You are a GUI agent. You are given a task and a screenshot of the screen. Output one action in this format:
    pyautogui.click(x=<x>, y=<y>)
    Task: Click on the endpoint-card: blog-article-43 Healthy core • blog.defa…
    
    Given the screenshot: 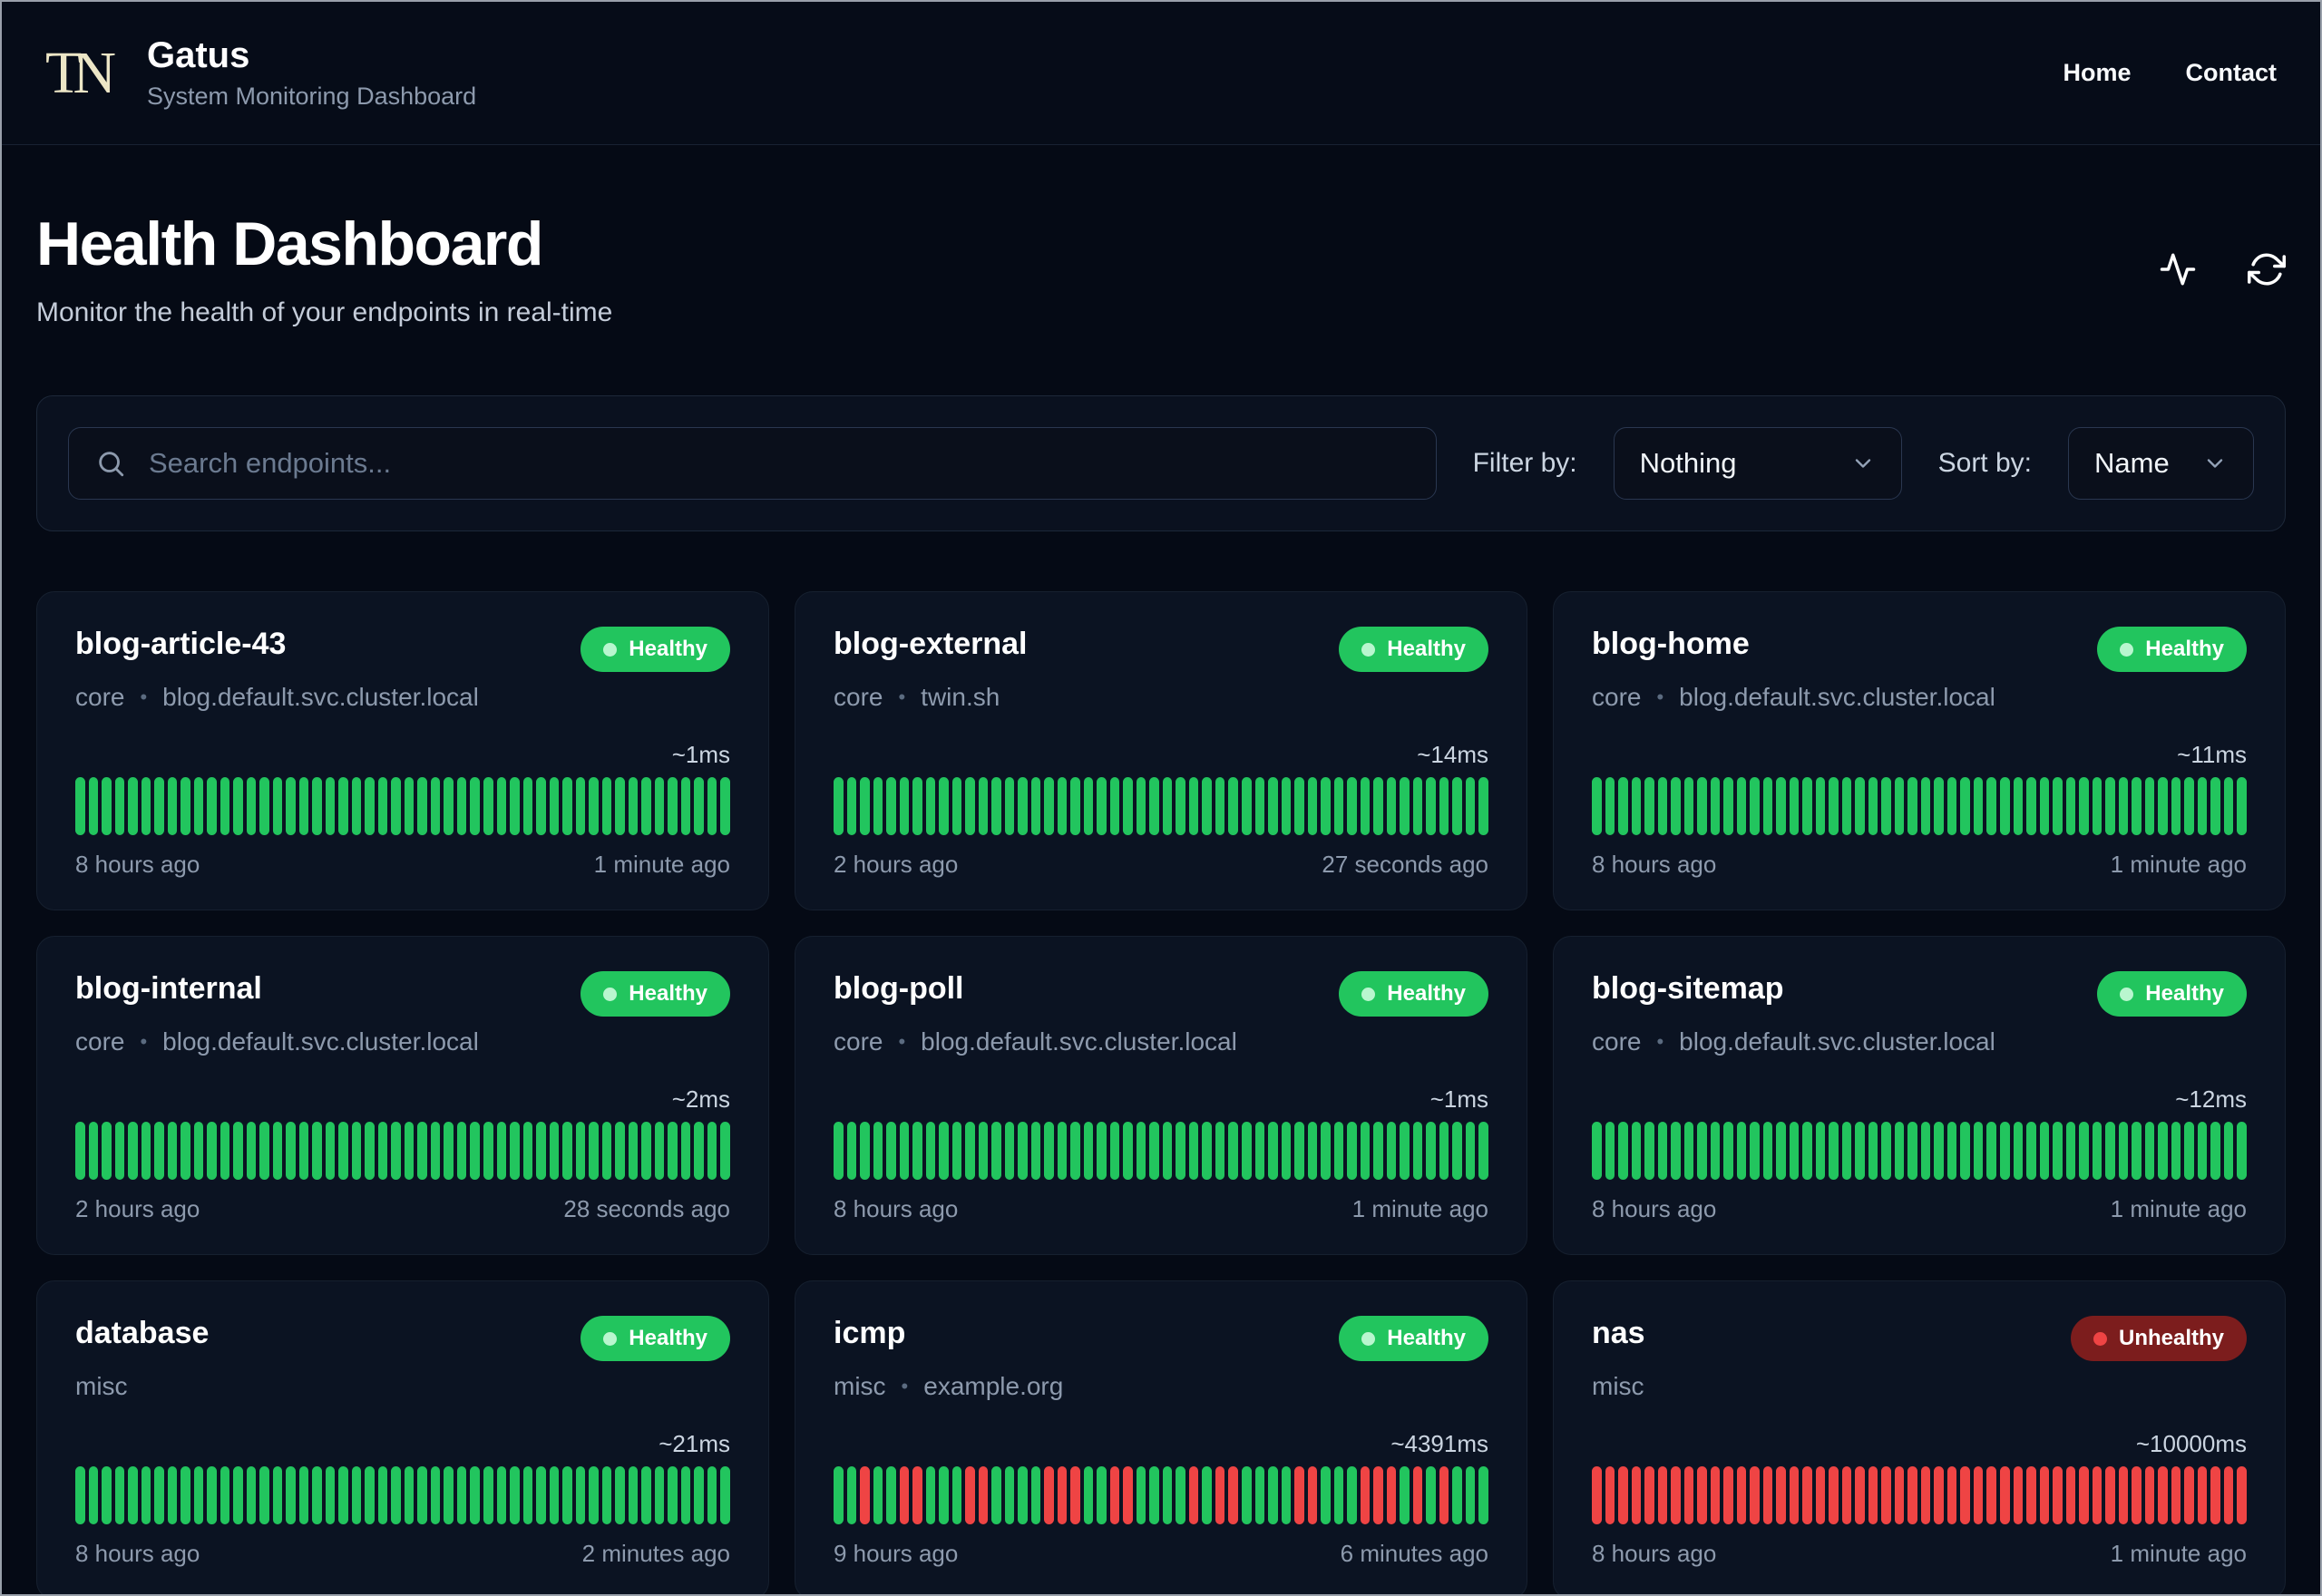 What is the action you would take?
    pyautogui.click(x=402, y=750)
    